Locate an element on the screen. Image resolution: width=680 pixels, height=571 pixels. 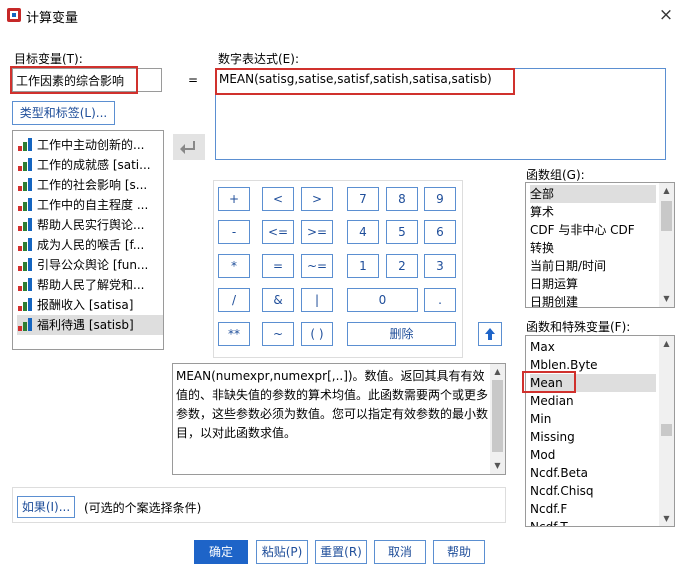
not-button: ~ is located at coordinates (278, 334).